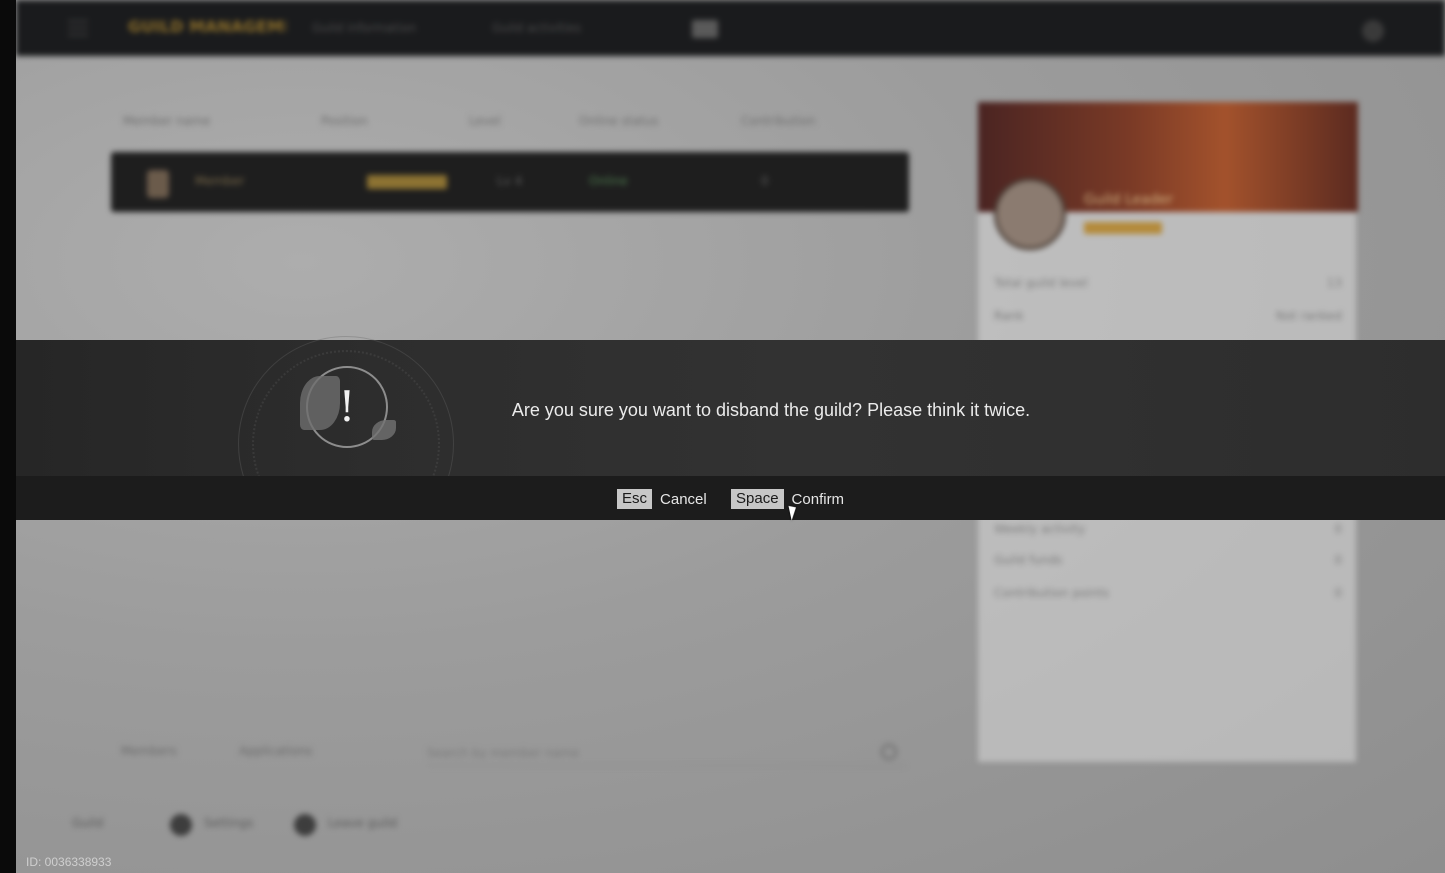 Image resolution: width=1445 pixels, height=873 pixels. Describe the element at coordinates (765, 181) in the screenshot. I see `member-contribution: 0` at that location.